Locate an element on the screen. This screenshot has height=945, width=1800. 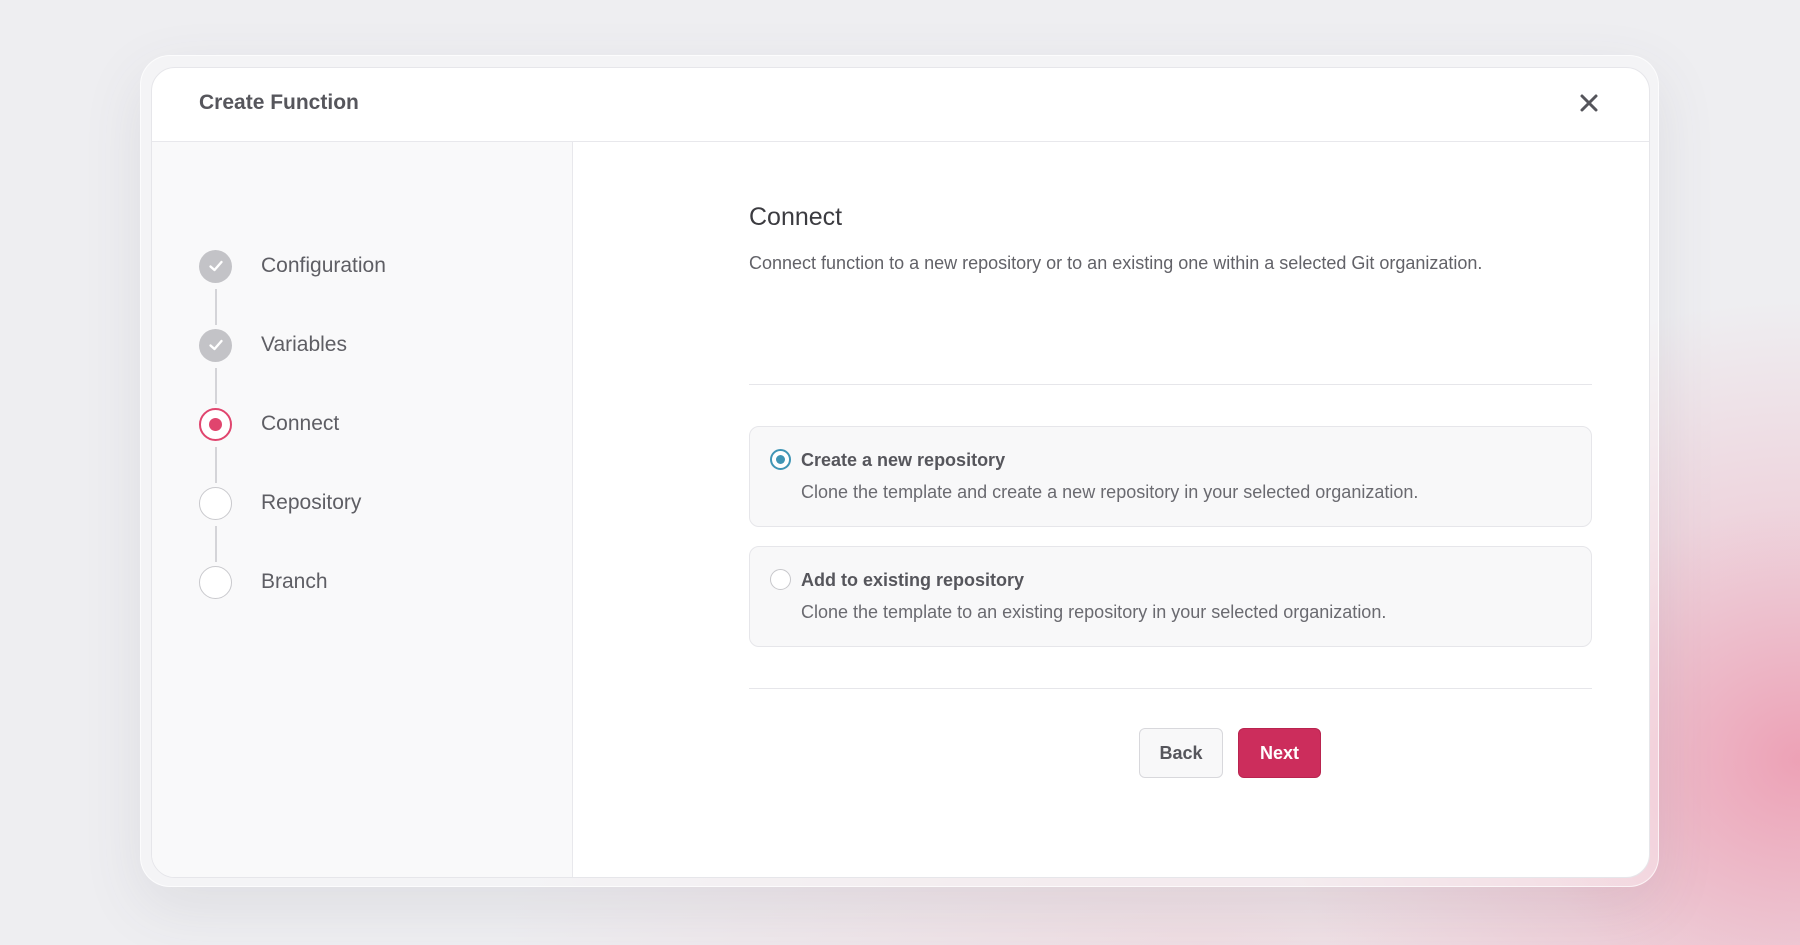
radio-selected is located at coordinates (780, 459).